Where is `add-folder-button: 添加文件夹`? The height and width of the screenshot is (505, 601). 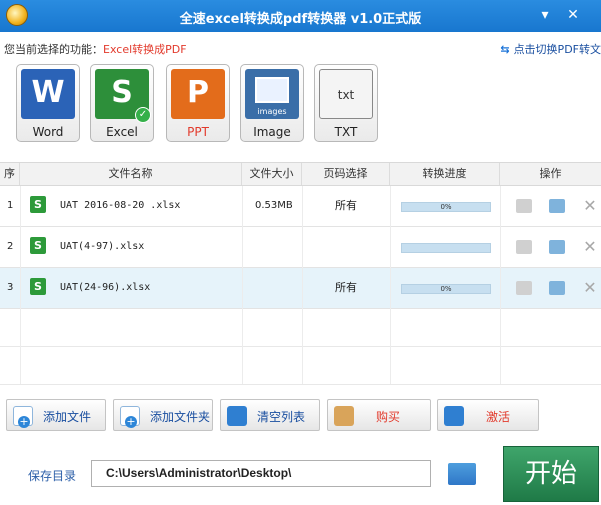 add-folder-button: 添加文件夹 is located at coordinates (163, 415).